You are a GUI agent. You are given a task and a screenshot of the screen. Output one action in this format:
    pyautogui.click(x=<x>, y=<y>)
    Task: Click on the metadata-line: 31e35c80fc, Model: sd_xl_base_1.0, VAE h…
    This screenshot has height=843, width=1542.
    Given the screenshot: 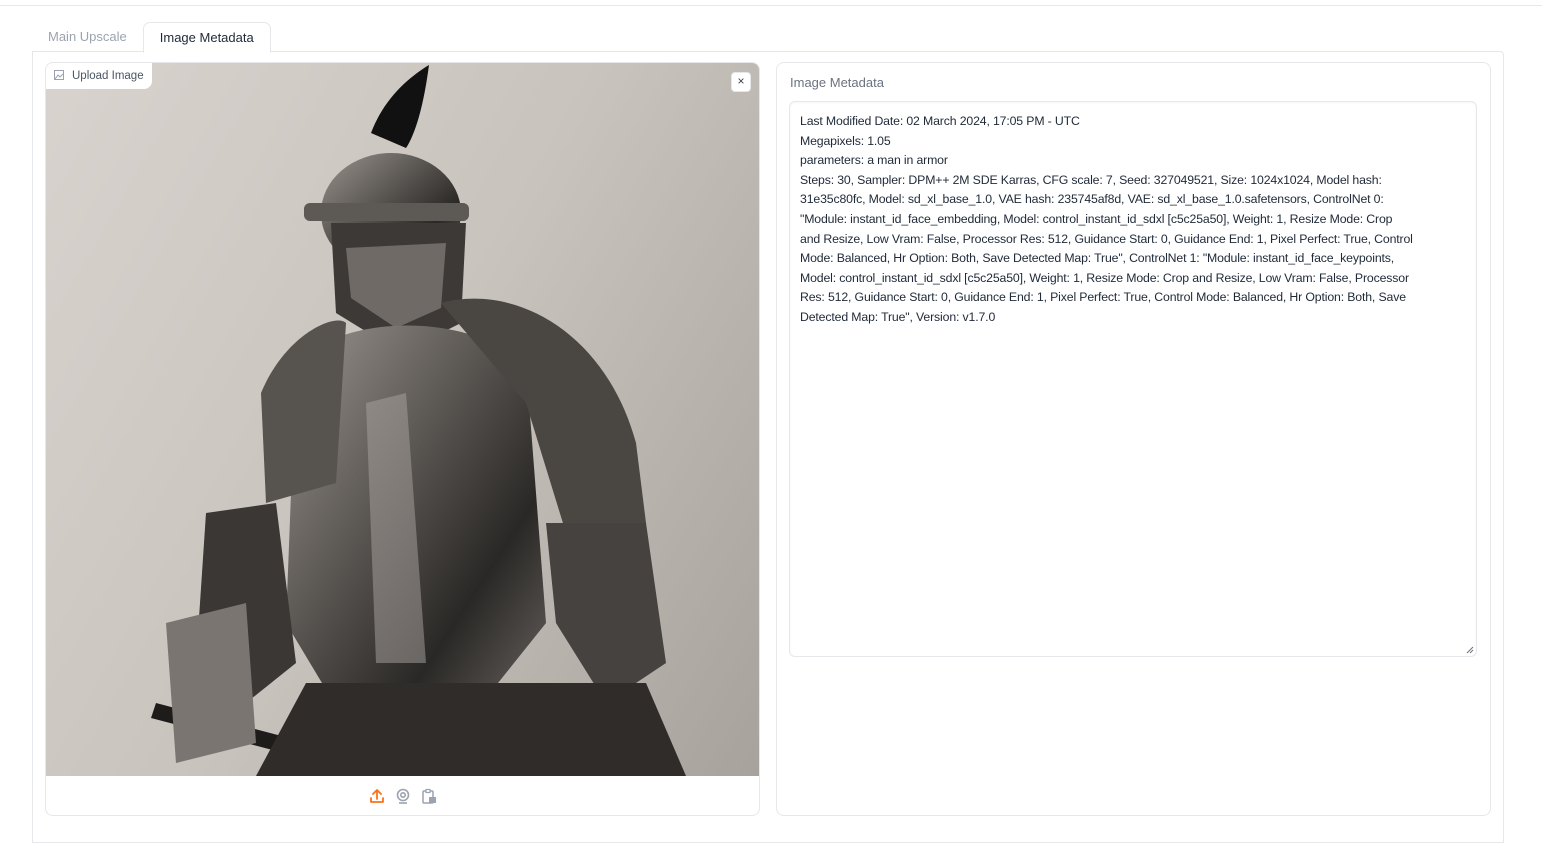 What is the action you would take?
    pyautogui.click(x=1092, y=199)
    